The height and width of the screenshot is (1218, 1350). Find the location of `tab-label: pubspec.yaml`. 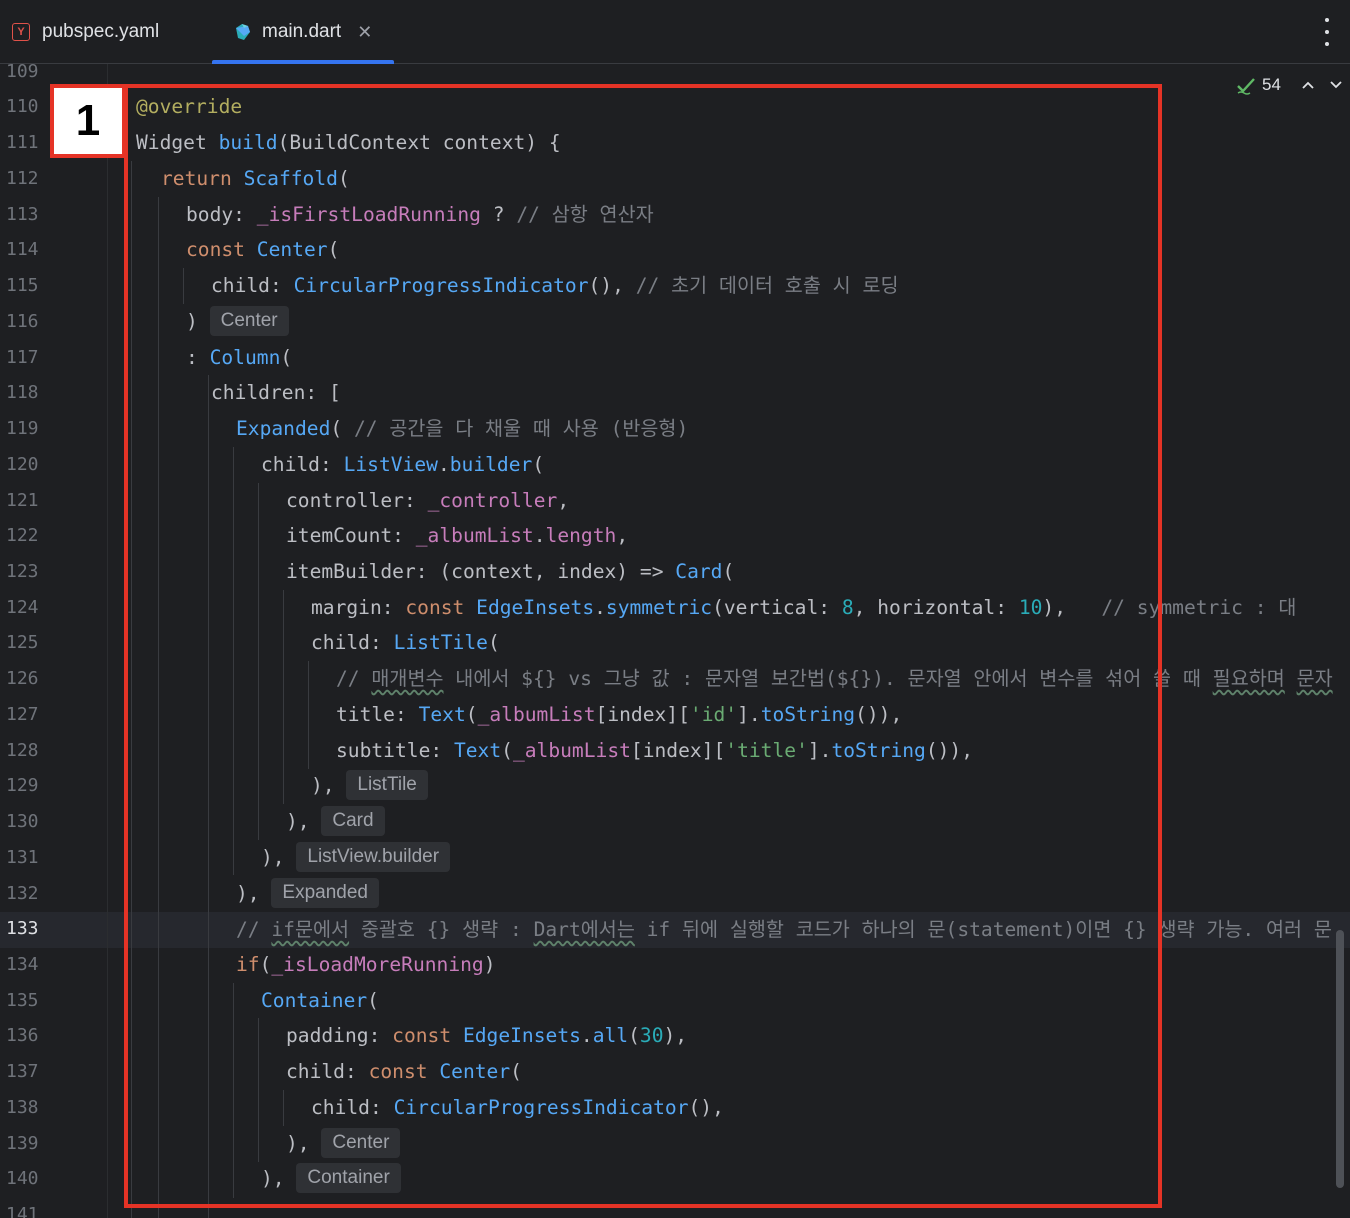

tab-label: pubspec.yaml is located at coordinates (101, 31).